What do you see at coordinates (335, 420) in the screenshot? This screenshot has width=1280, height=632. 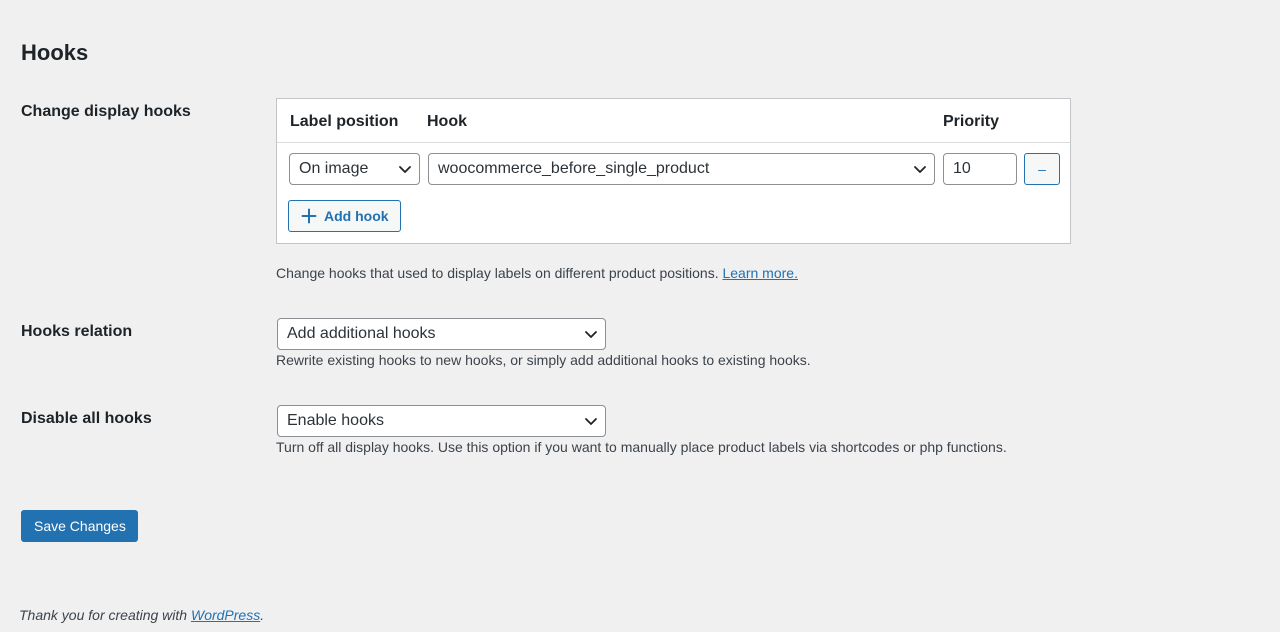 I see `disable-all-hooks-value: Enable hooks` at bounding box center [335, 420].